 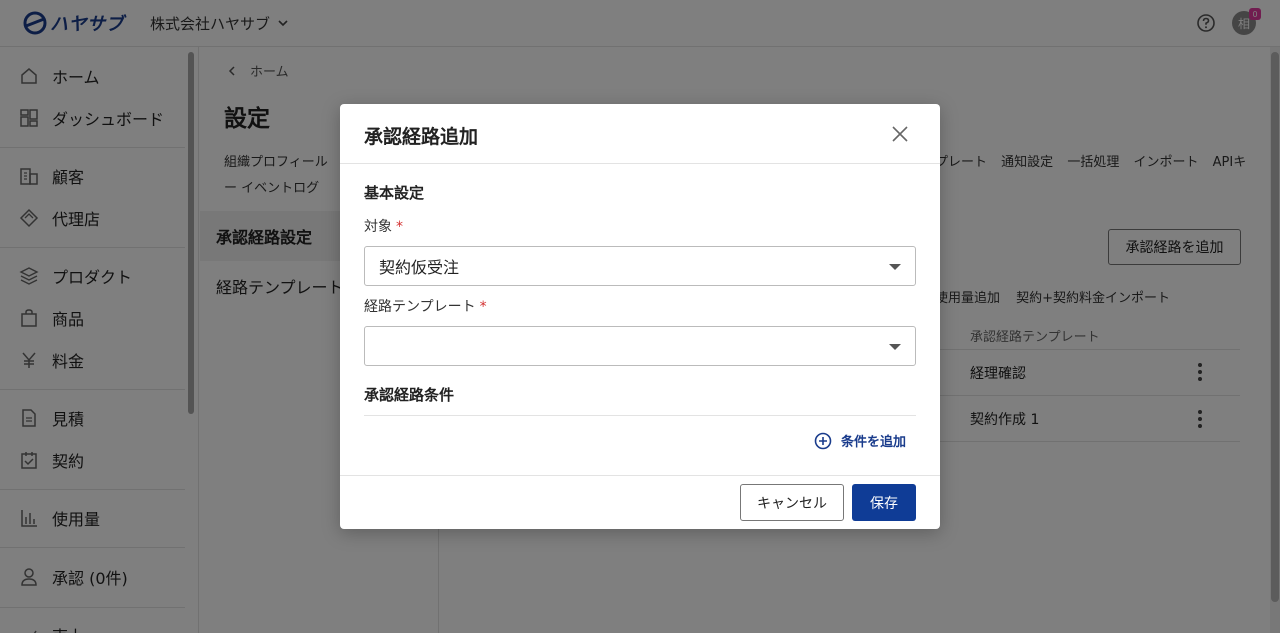 What do you see at coordinates (420, 307) in the screenshot?
I see `template-label-text: 経路テンプレート` at bounding box center [420, 307].